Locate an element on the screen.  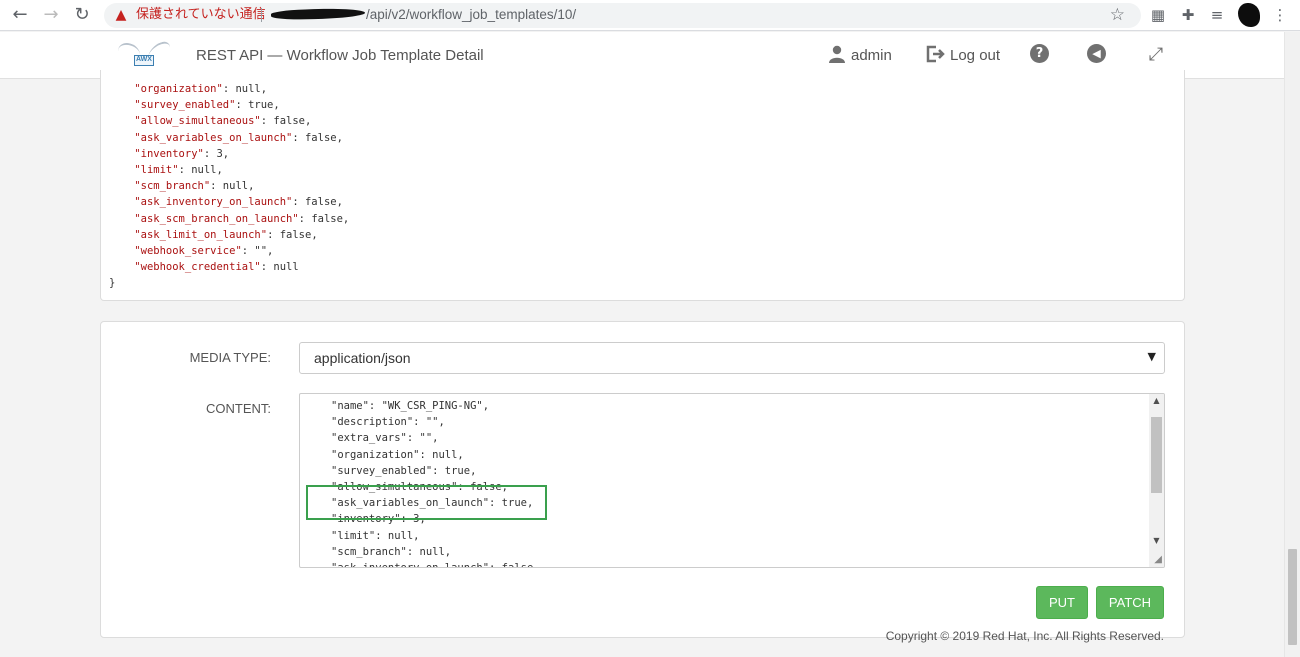
resize-grip-icon: ◢ is located at coordinates (1158, 560).